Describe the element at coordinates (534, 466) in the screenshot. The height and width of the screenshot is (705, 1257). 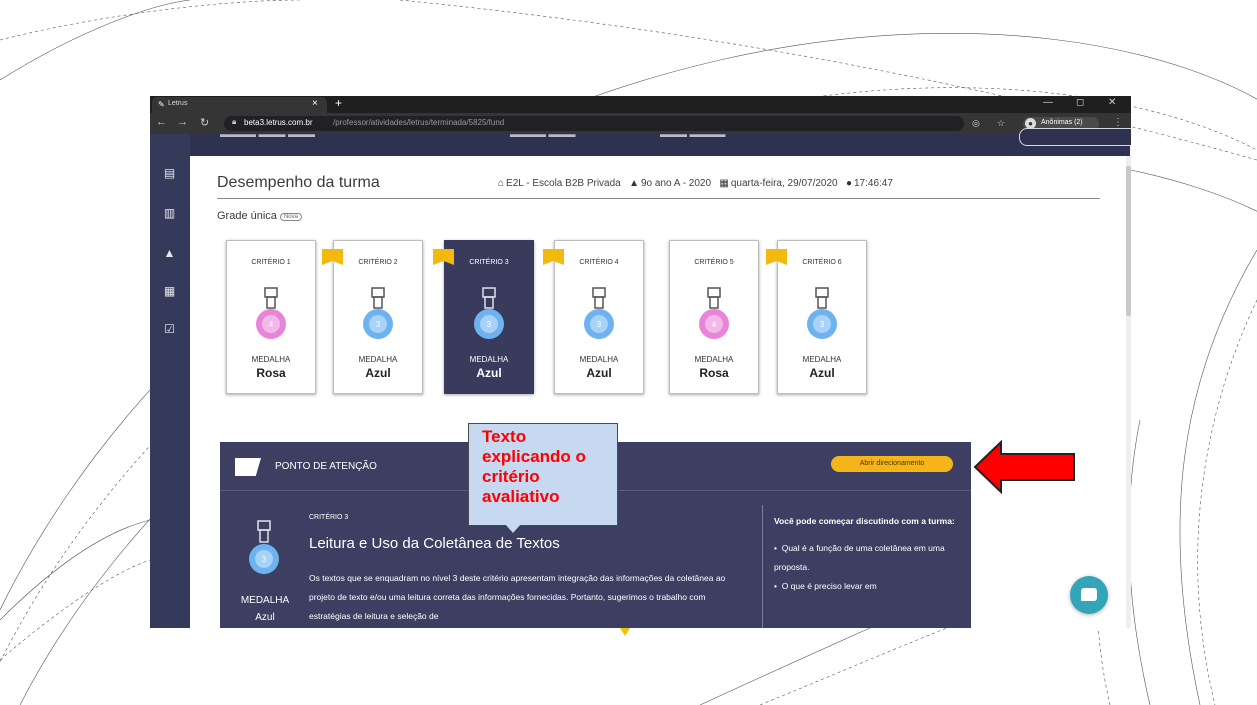
I see `callout-text: Texto explicando o critério avaliativo` at that location.